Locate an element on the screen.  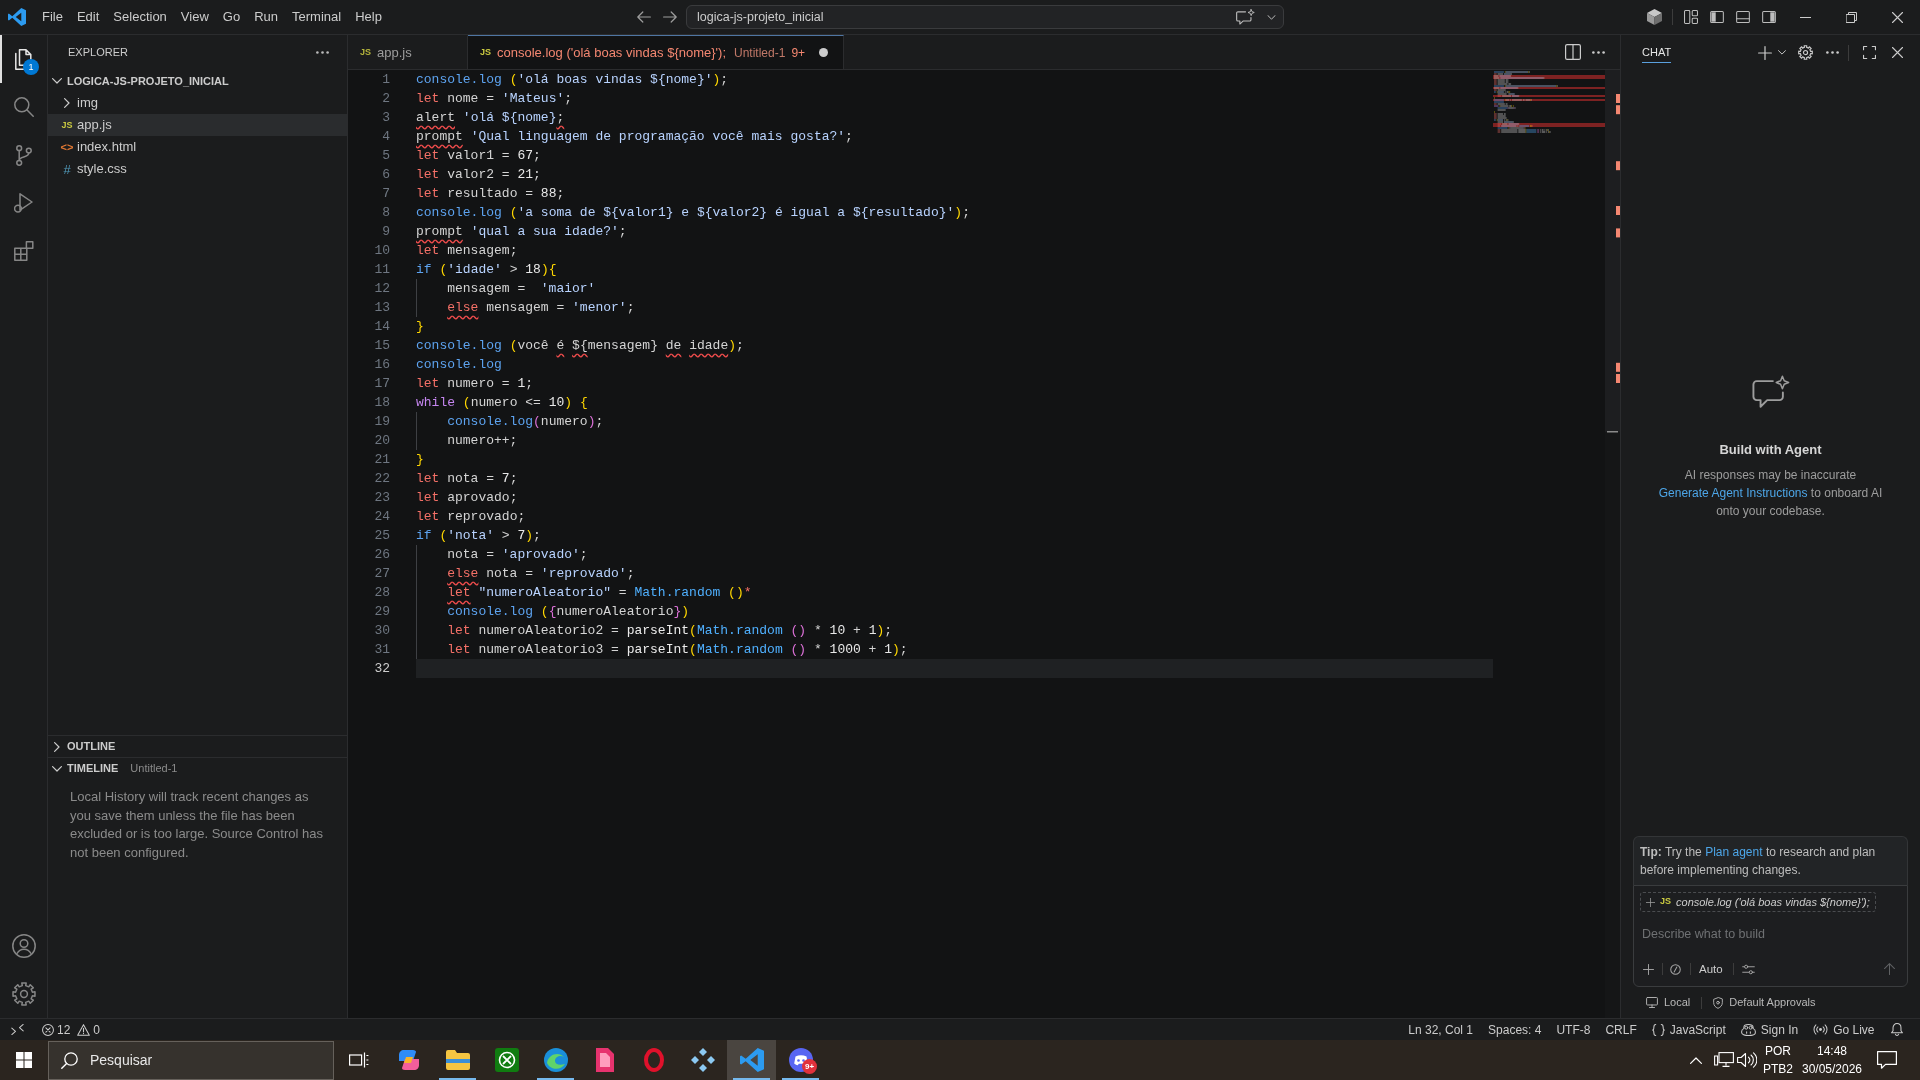
status-item: JavaScript is located at coordinates (1689, 1029).